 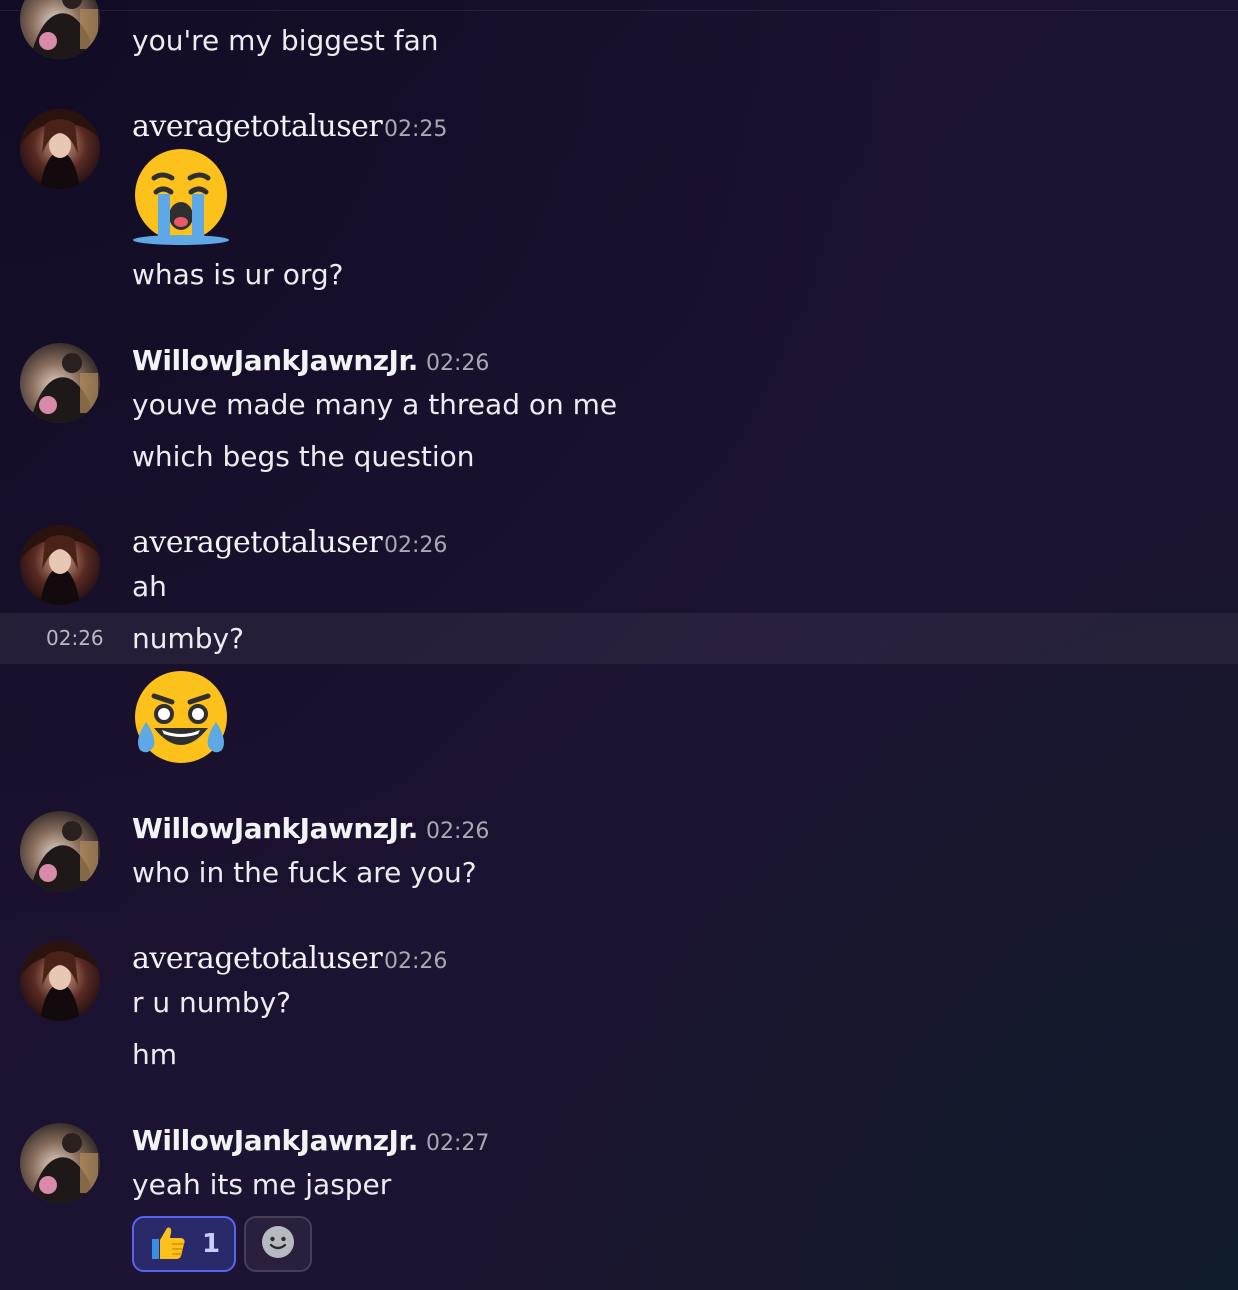 What do you see at coordinates (375, 404) in the screenshot?
I see `message-text: youve made many a thread on me` at bounding box center [375, 404].